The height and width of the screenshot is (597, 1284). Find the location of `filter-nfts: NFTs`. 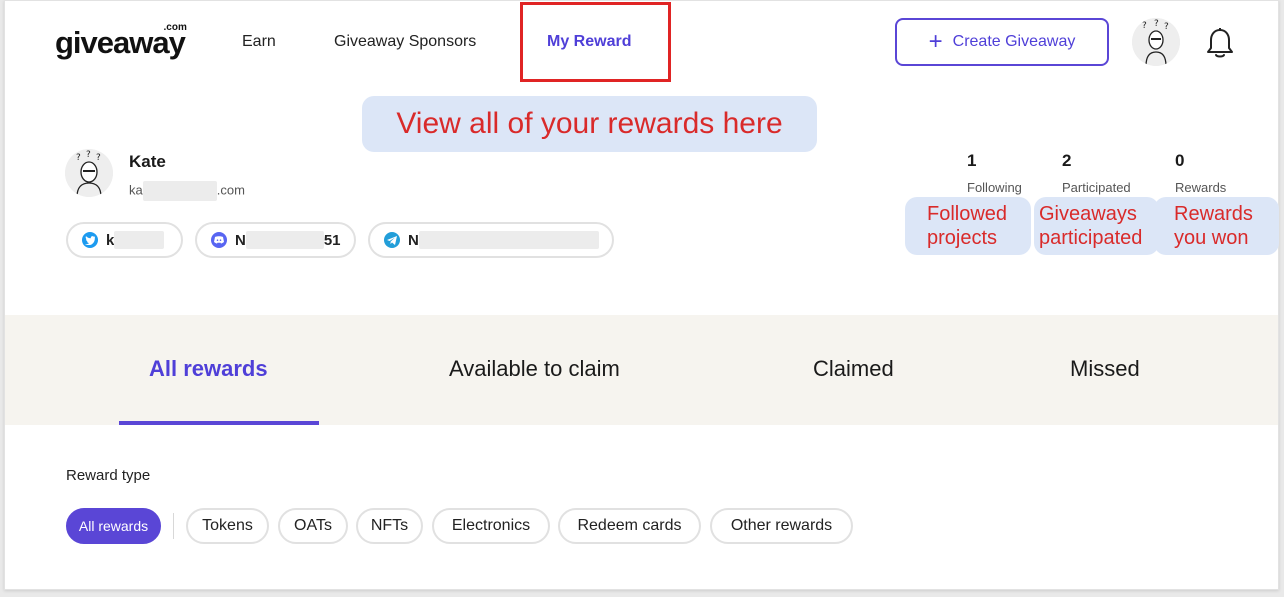

filter-nfts: NFTs is located at coordinates (389, 526).